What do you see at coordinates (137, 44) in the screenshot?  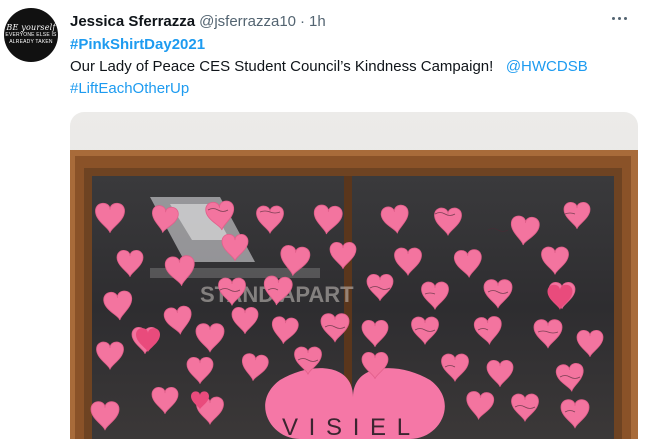 I see `hashtag-pinkshirtday: #PinkShirtDay2021` at bounding box center [137, 44].